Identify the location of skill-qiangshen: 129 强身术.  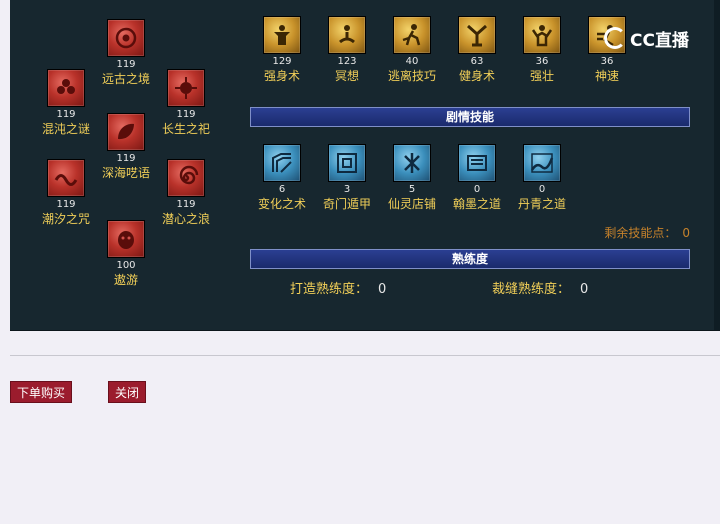
(282, 49).